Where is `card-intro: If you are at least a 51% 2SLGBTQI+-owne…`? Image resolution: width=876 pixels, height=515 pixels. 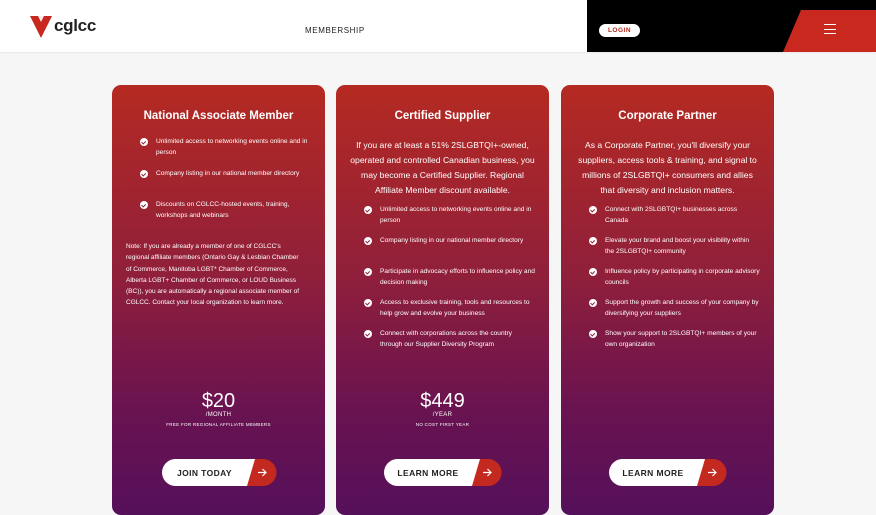
card-intro: If you are at least a 51% 2SLGBTQI+-owne… is located at coordinates (442, 167).